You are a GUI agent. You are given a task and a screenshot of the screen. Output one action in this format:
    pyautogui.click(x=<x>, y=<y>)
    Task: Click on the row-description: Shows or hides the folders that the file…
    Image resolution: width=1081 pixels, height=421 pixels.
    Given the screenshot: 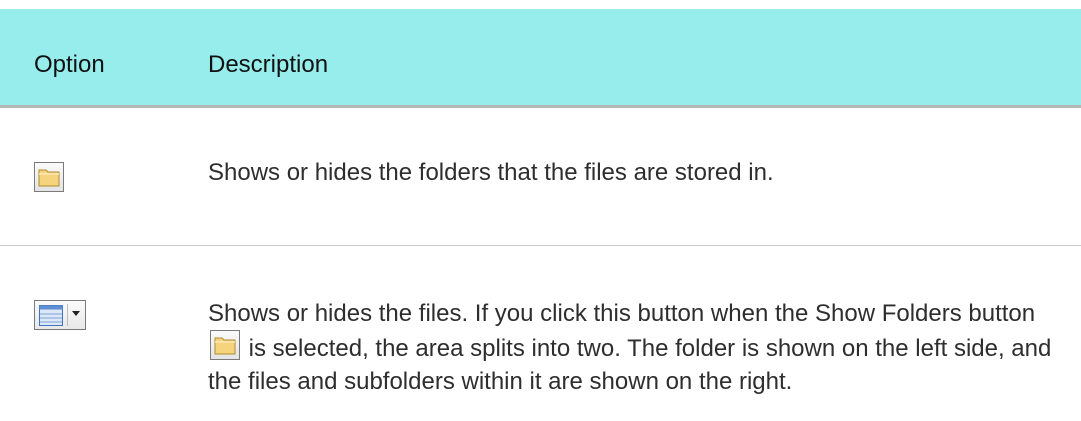 What is the action you would take?
    pyautogui.click(x=491, y=172)
    